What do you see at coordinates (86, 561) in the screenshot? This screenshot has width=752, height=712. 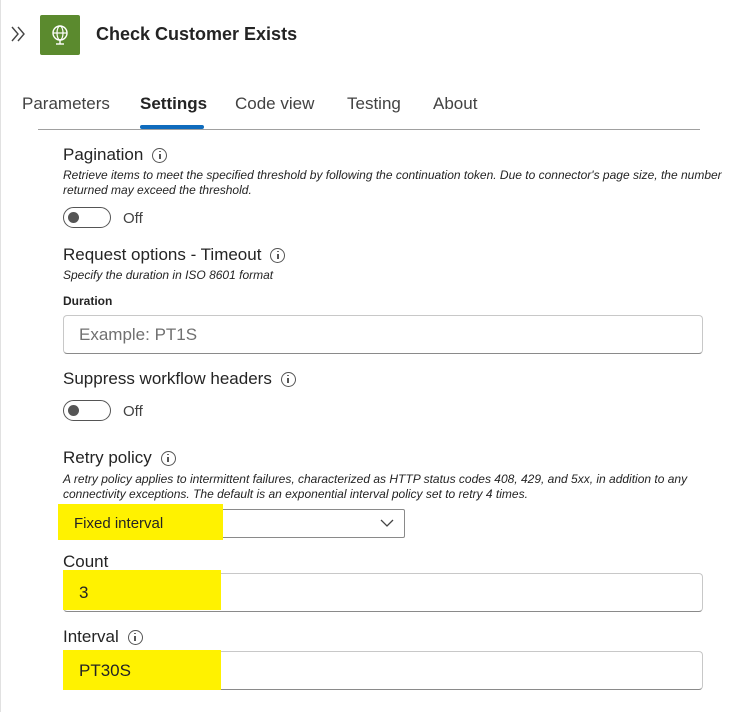 I see `count-label: Count` at bounding box center [86, 561].